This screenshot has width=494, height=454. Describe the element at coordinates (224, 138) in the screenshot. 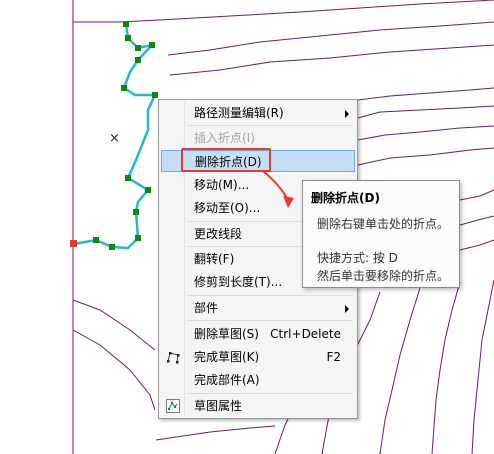

I see `menu-item-label: 插入折点(I)` at that location.